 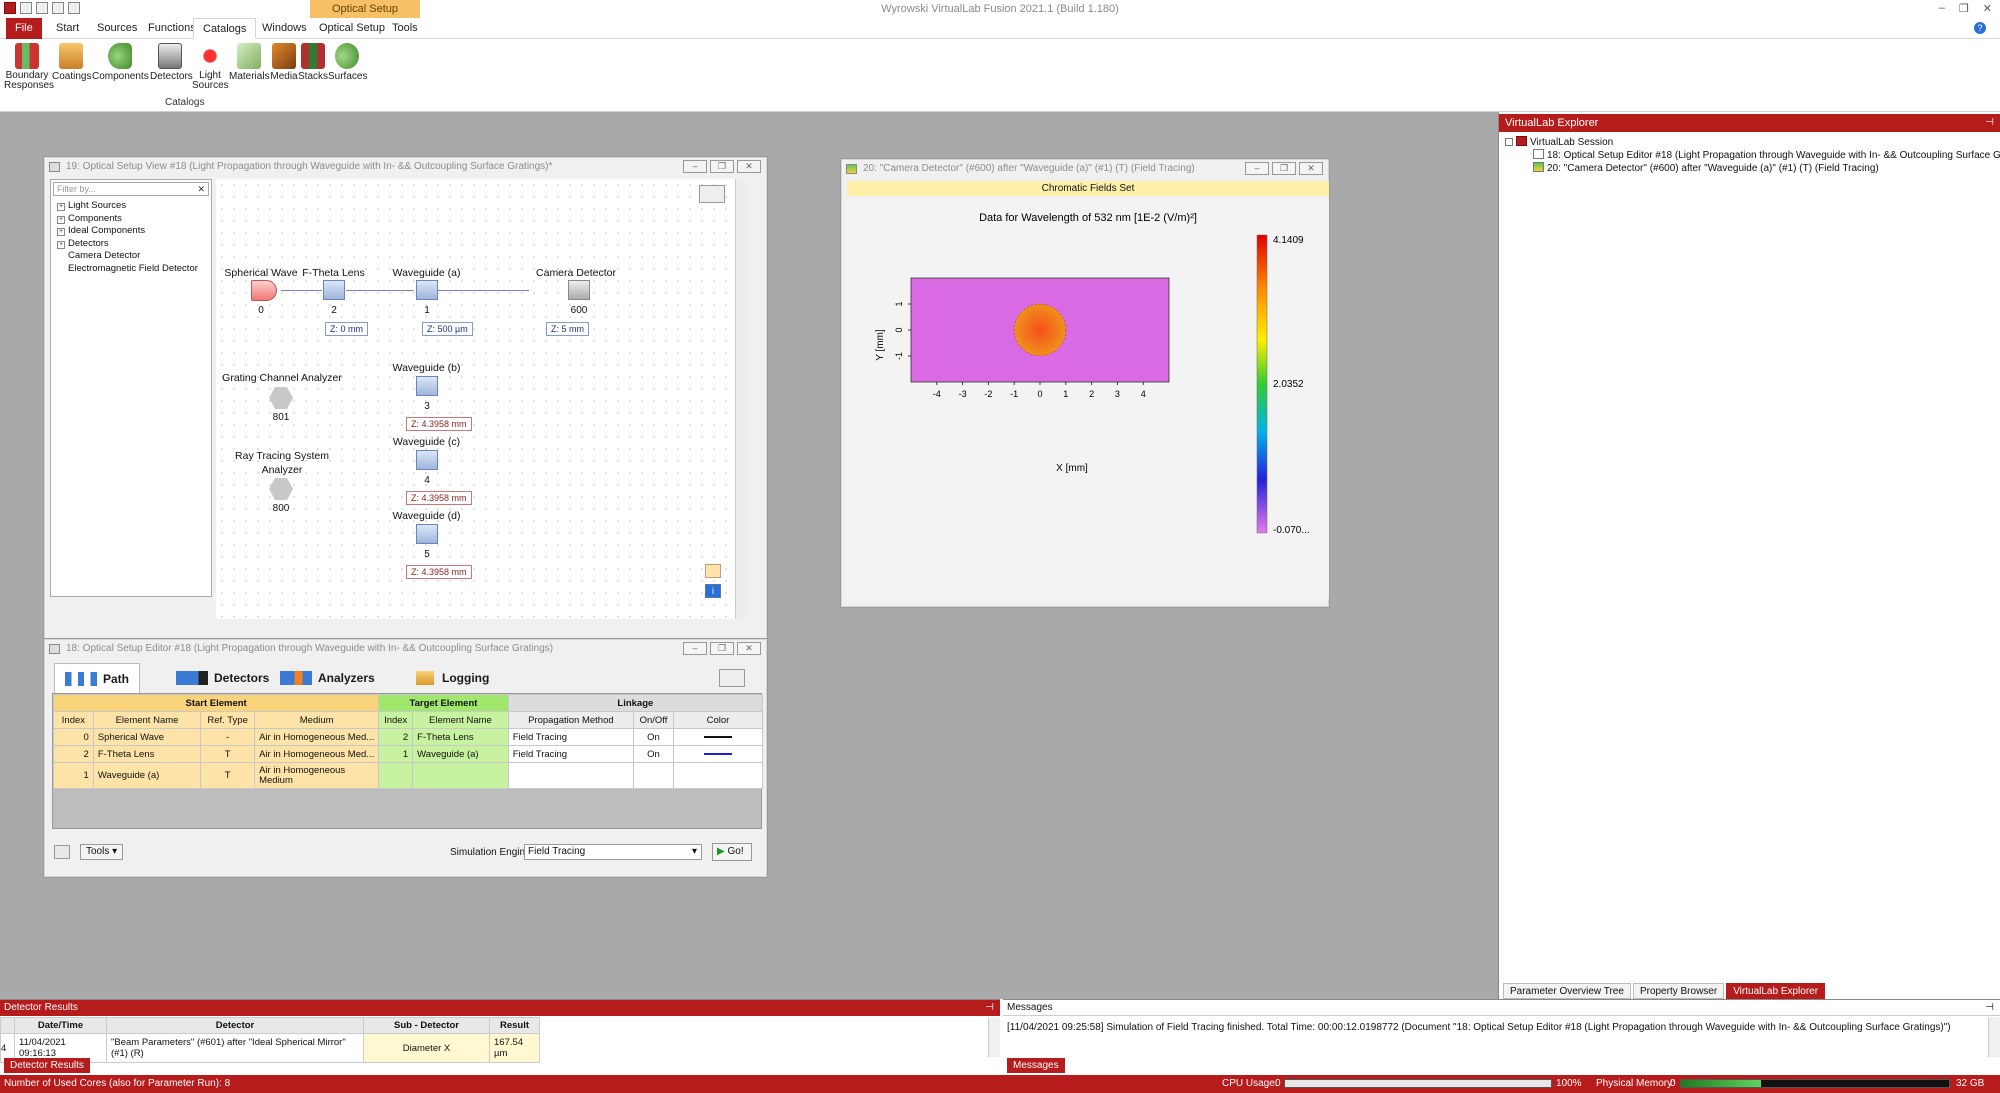 I want to click on tab-path: Path, so click(x=97, y=678).